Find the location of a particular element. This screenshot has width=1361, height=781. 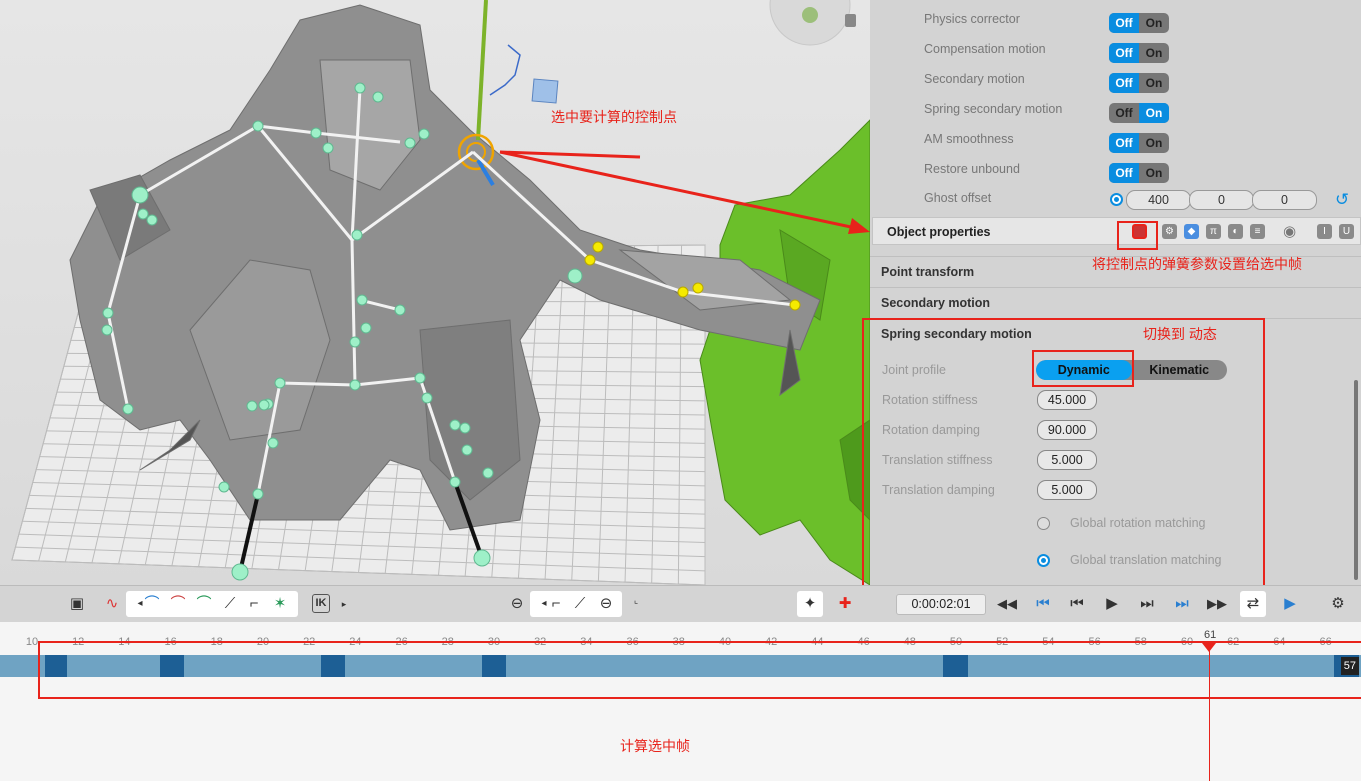

ik-button: IK is located at coordinates (321, 603).